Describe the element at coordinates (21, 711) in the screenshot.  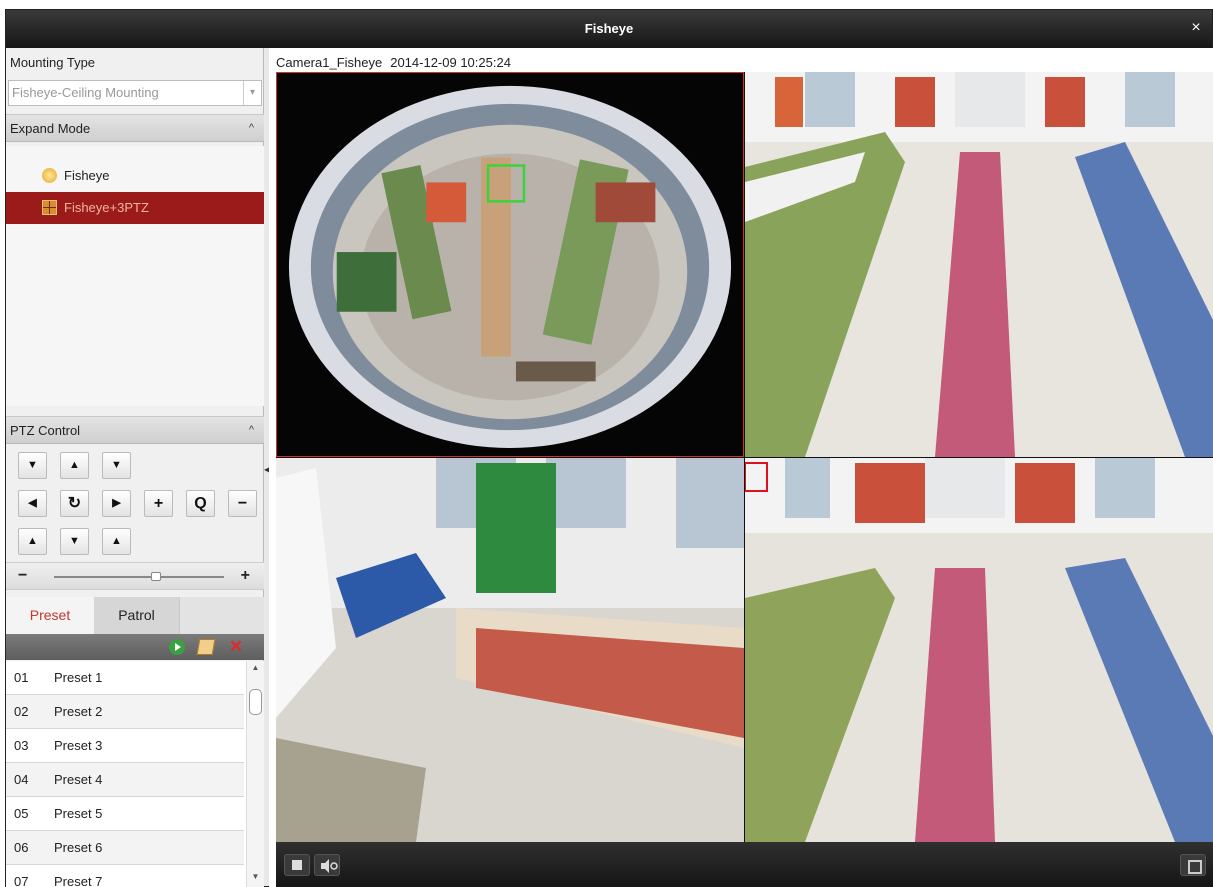
I see `preset-number: 02` at that location.